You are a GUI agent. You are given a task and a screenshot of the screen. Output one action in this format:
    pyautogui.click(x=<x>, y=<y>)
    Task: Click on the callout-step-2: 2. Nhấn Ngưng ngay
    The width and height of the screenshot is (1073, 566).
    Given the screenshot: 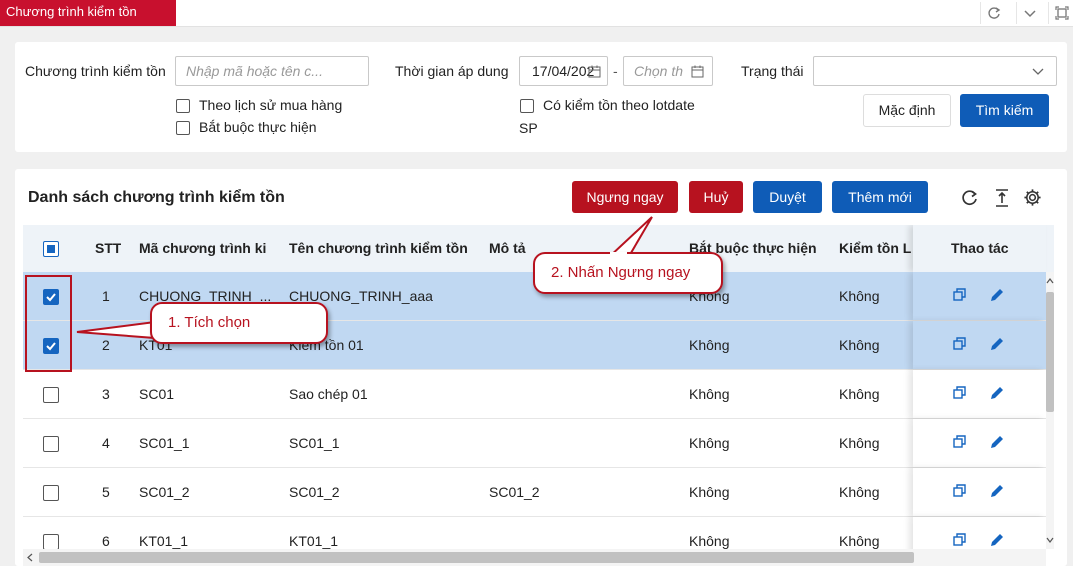 What is the action you would take?
    pyautogui.click(x=628, y=273)
    